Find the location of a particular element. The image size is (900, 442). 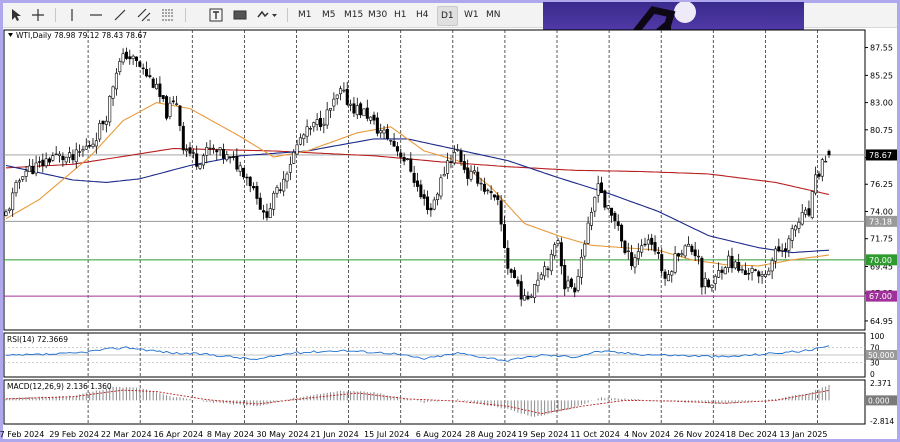

date-axis-label: 15 Jul 2024 is located at coordinates (386, 434).